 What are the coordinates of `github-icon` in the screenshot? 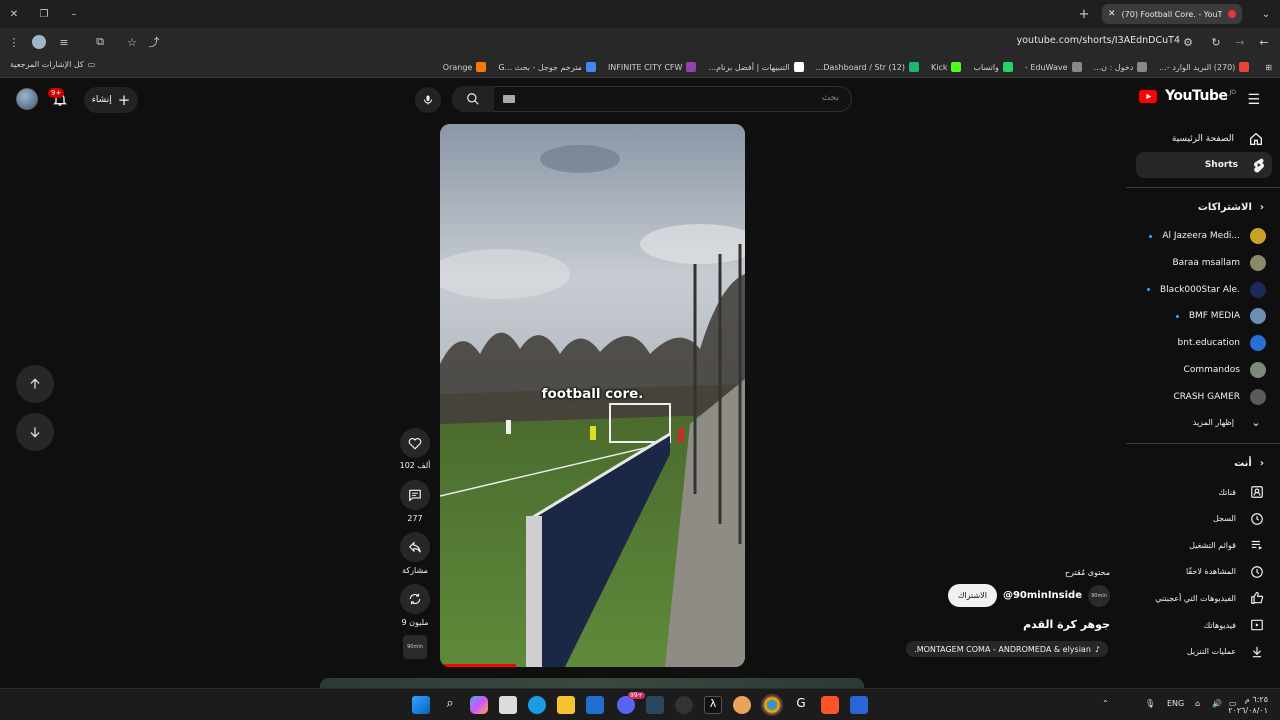 It's located at (684, 705).